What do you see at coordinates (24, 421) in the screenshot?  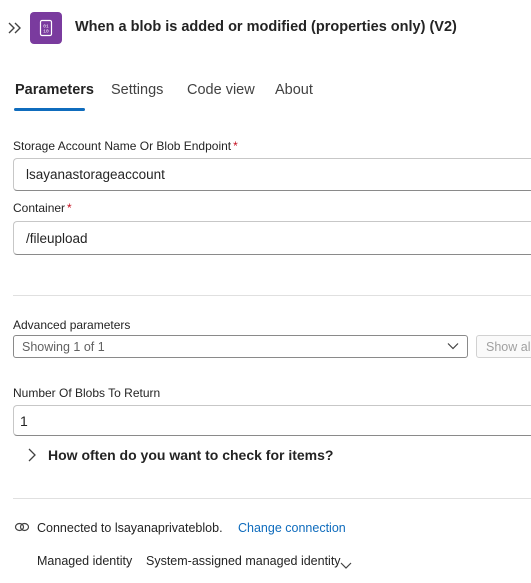 I see `number-of-blobs-value: 1` at bounding box center [24, 421].